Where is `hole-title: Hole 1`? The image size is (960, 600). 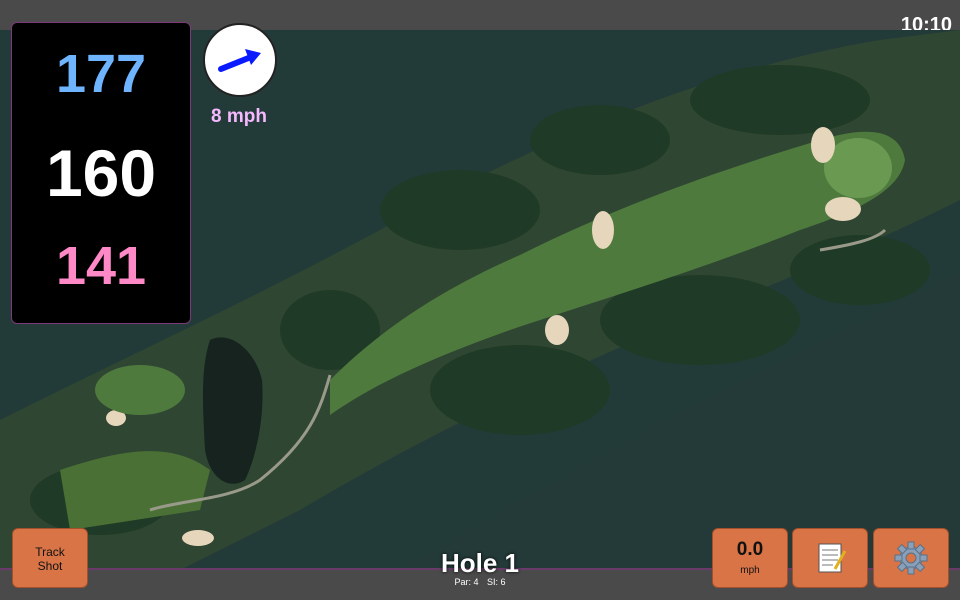 hole-title: Hole 1 is located at coordinates (480, 563).